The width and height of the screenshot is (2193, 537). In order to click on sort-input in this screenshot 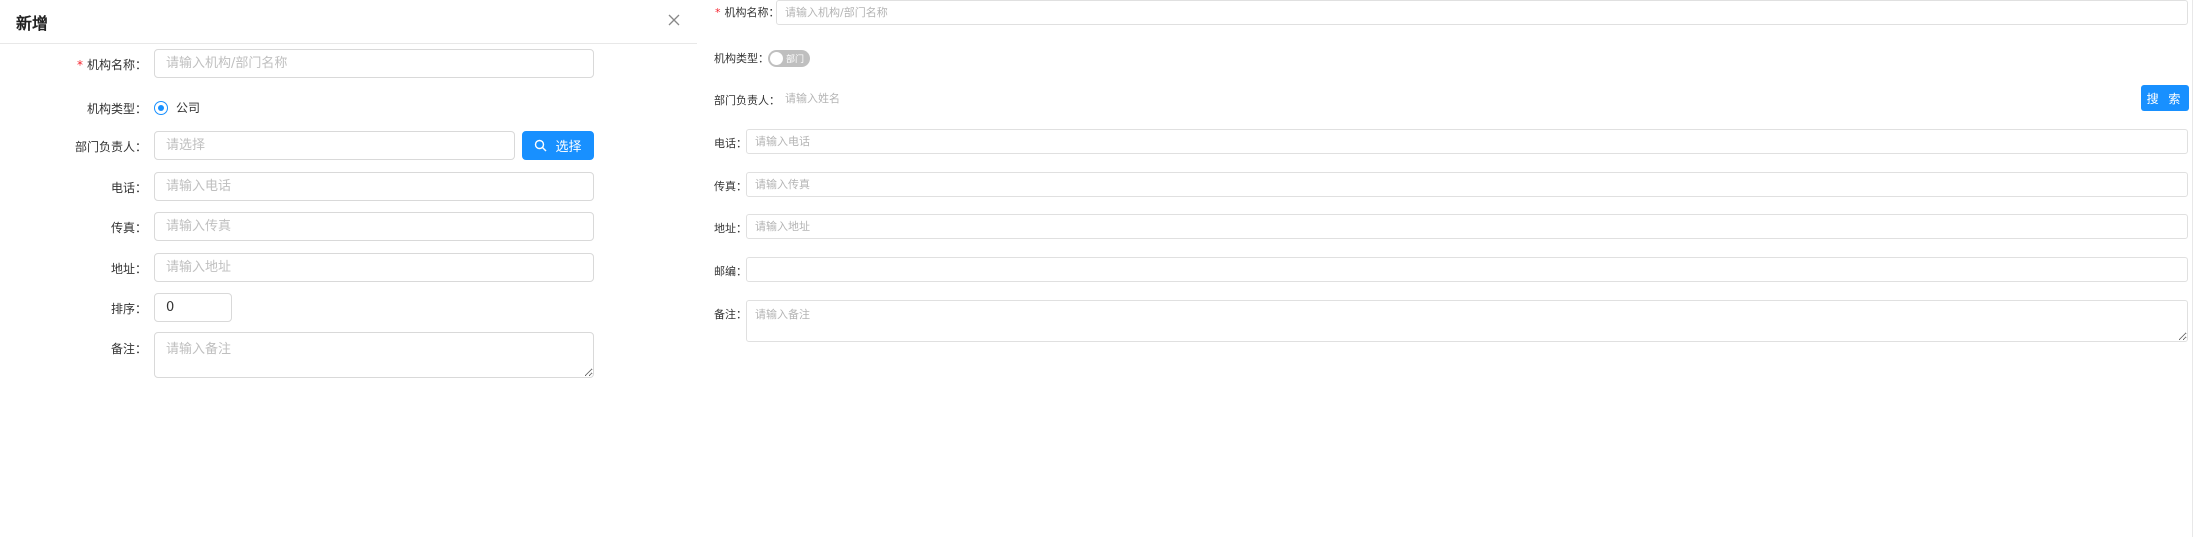, I will do `click(193, 307)`.